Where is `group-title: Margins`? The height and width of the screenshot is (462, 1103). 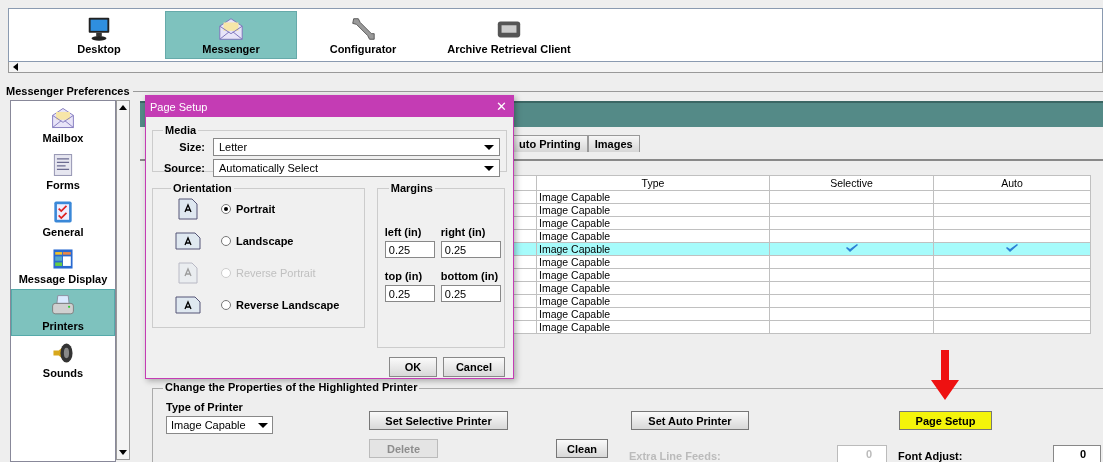
group-title: Margins is located at coordinates (411, 188).